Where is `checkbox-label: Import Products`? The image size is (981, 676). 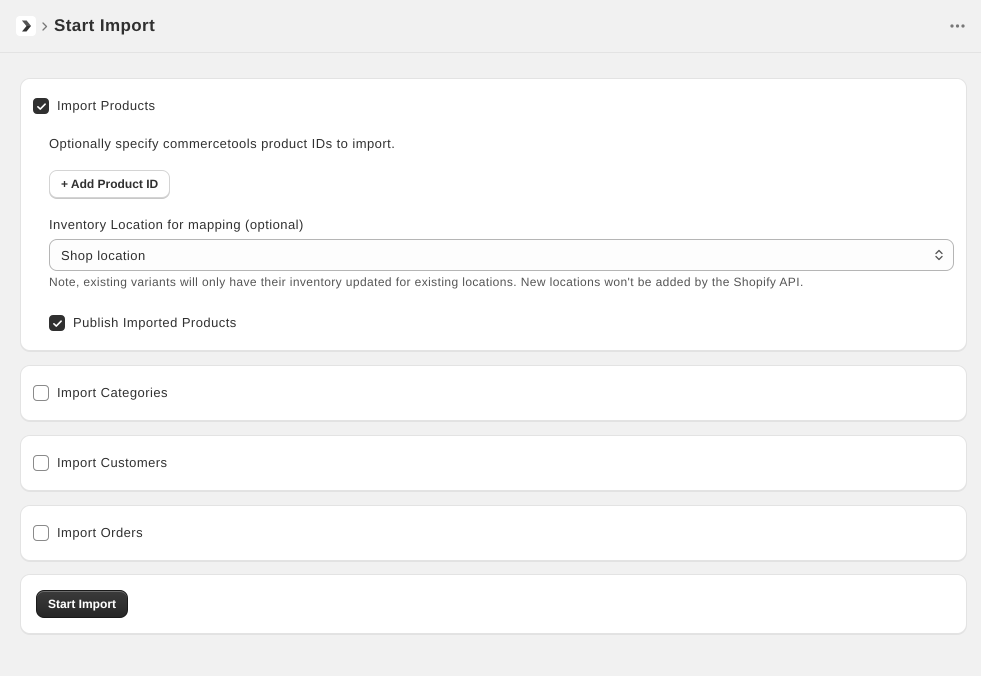 checkbox-label: Import Products is located at coordinates (106, 106).